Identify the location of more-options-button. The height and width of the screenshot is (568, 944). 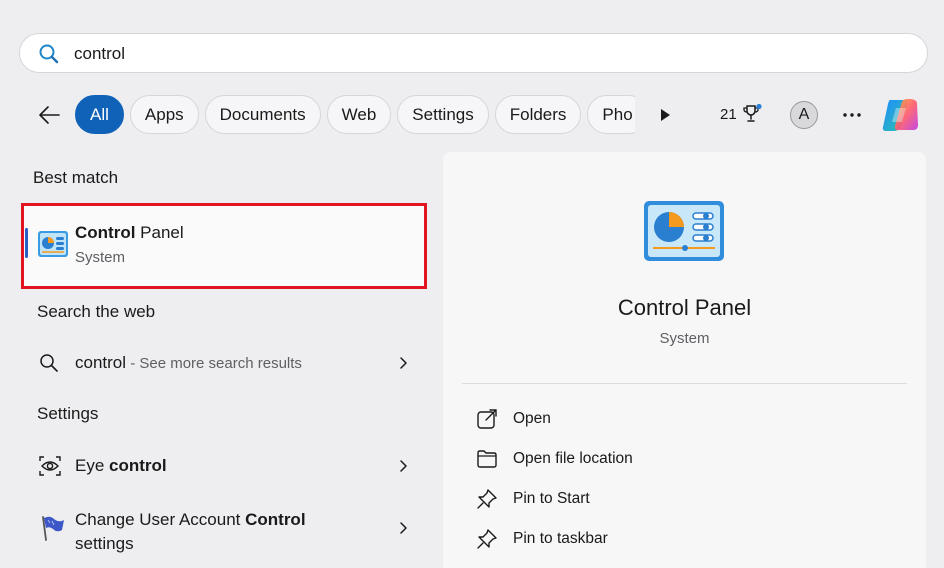
(852, 115).